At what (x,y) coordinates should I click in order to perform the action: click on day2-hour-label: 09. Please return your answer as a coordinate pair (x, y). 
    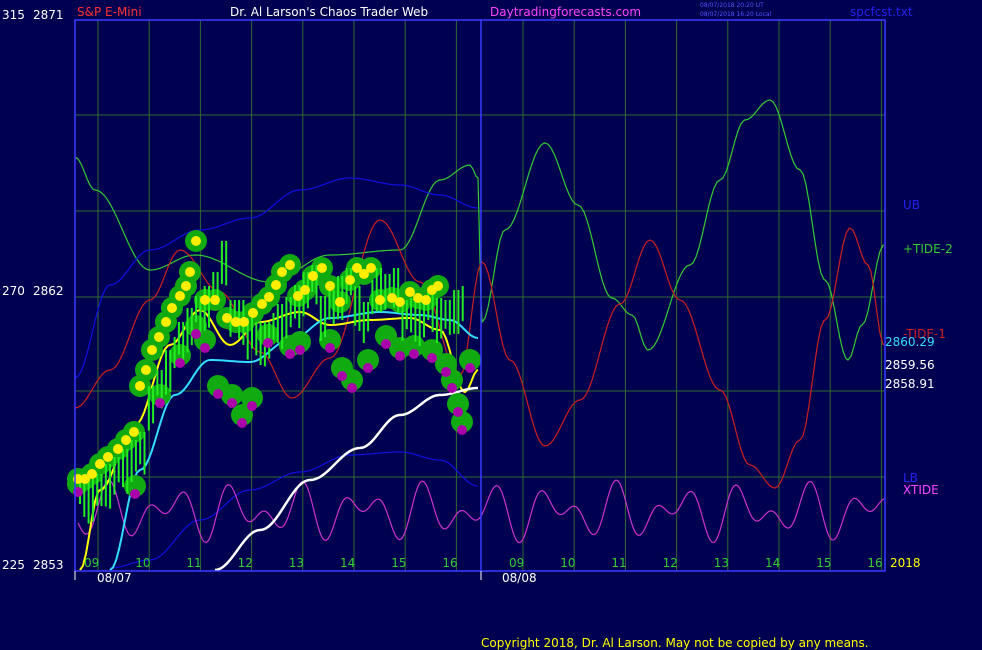
    Looking at the image, I should click on (517, 563).